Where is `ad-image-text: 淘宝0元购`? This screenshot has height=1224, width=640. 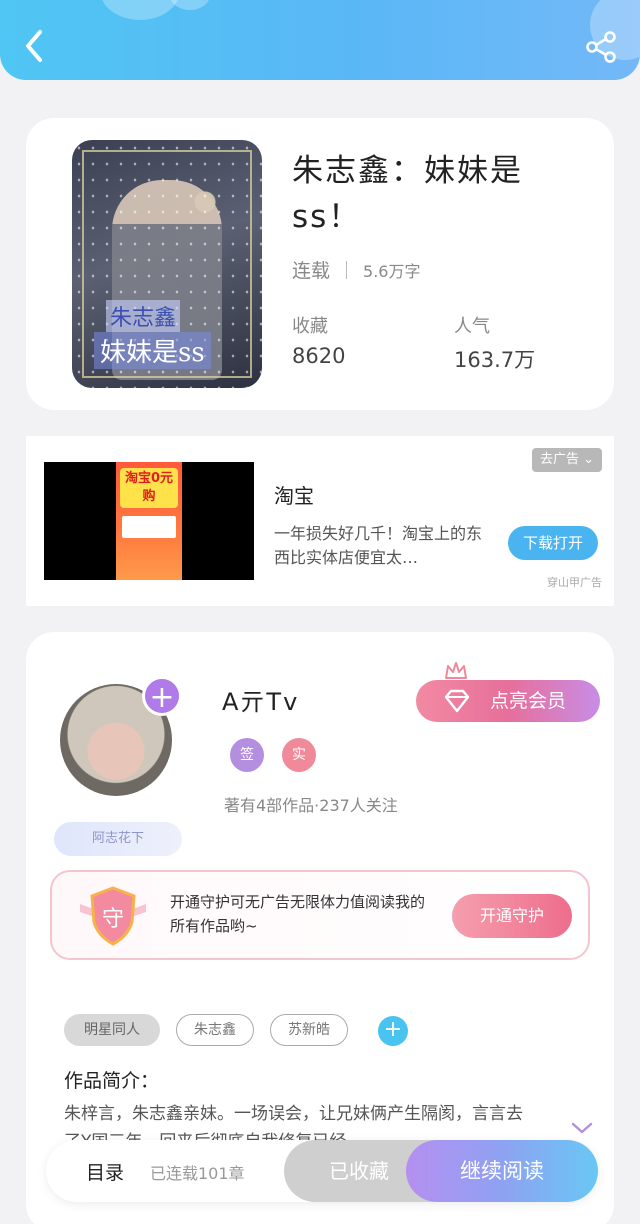
ad-image-text: 淘宝0元购 is located at coordinates (149, 488).